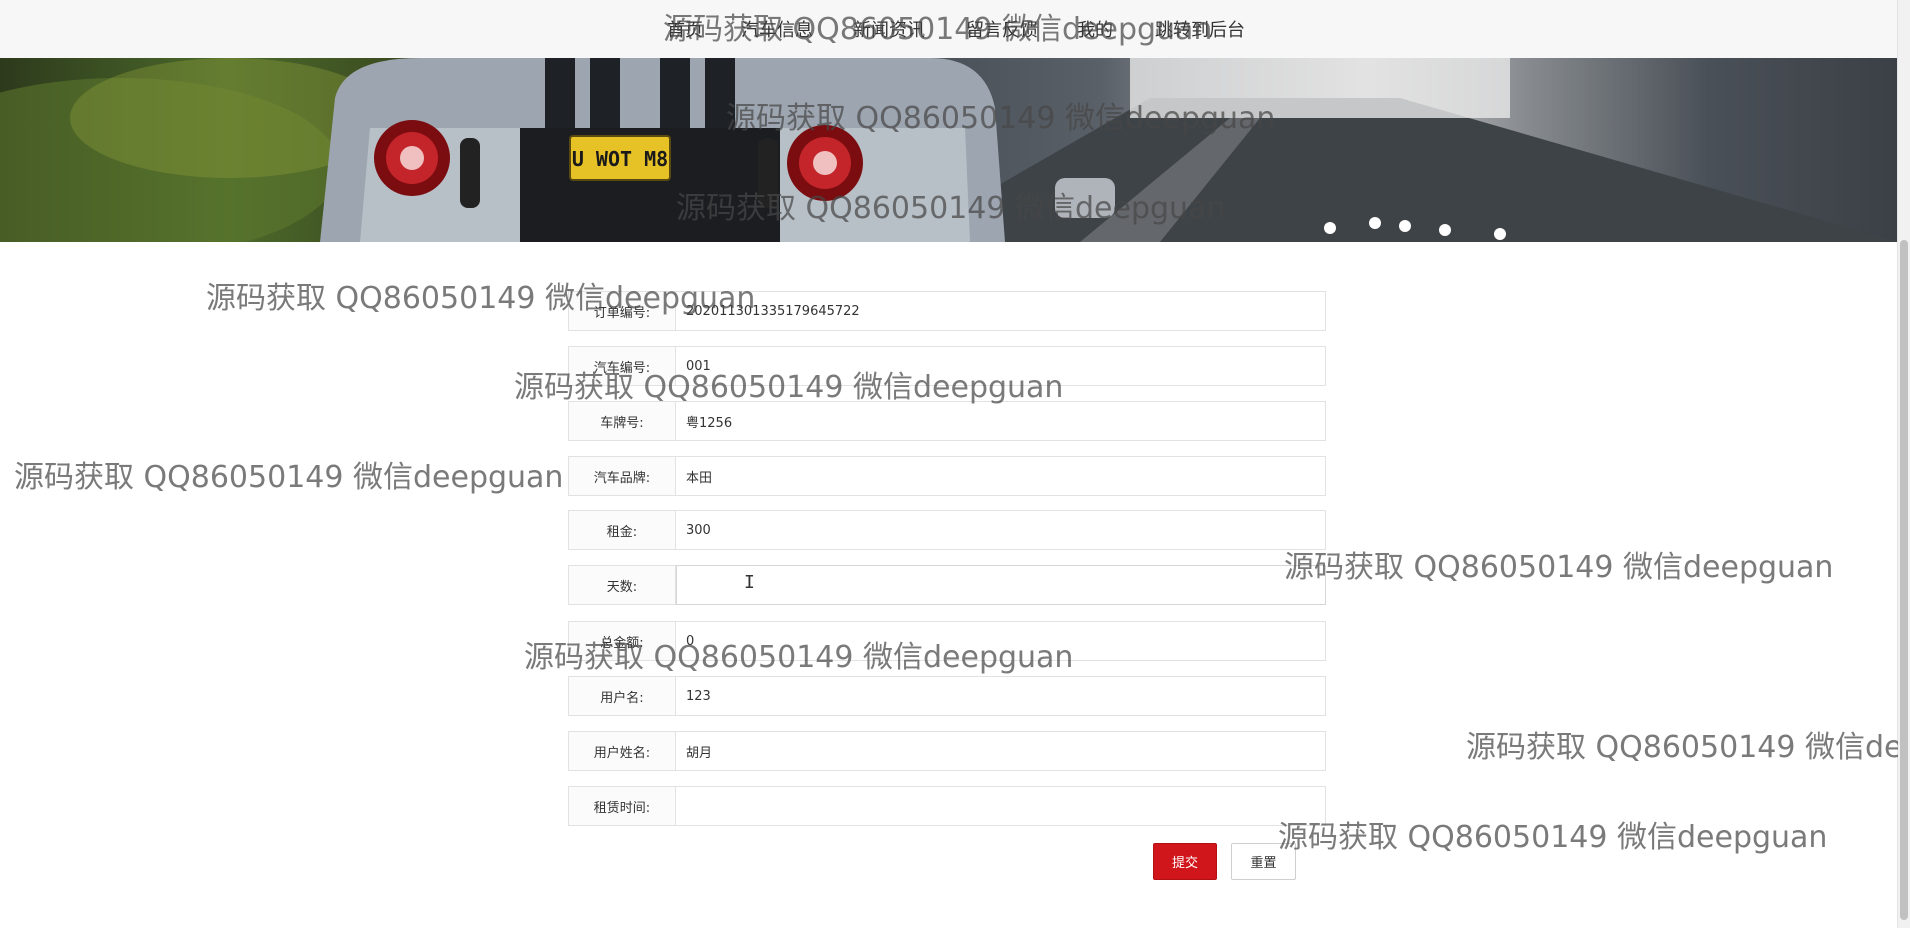 This screenshot has width=1910, height=928. I want to click on form-row-days: 天数:, so click(947, 585).